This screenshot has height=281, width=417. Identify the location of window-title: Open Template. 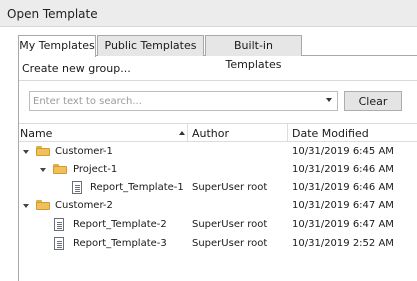
(52, 14).